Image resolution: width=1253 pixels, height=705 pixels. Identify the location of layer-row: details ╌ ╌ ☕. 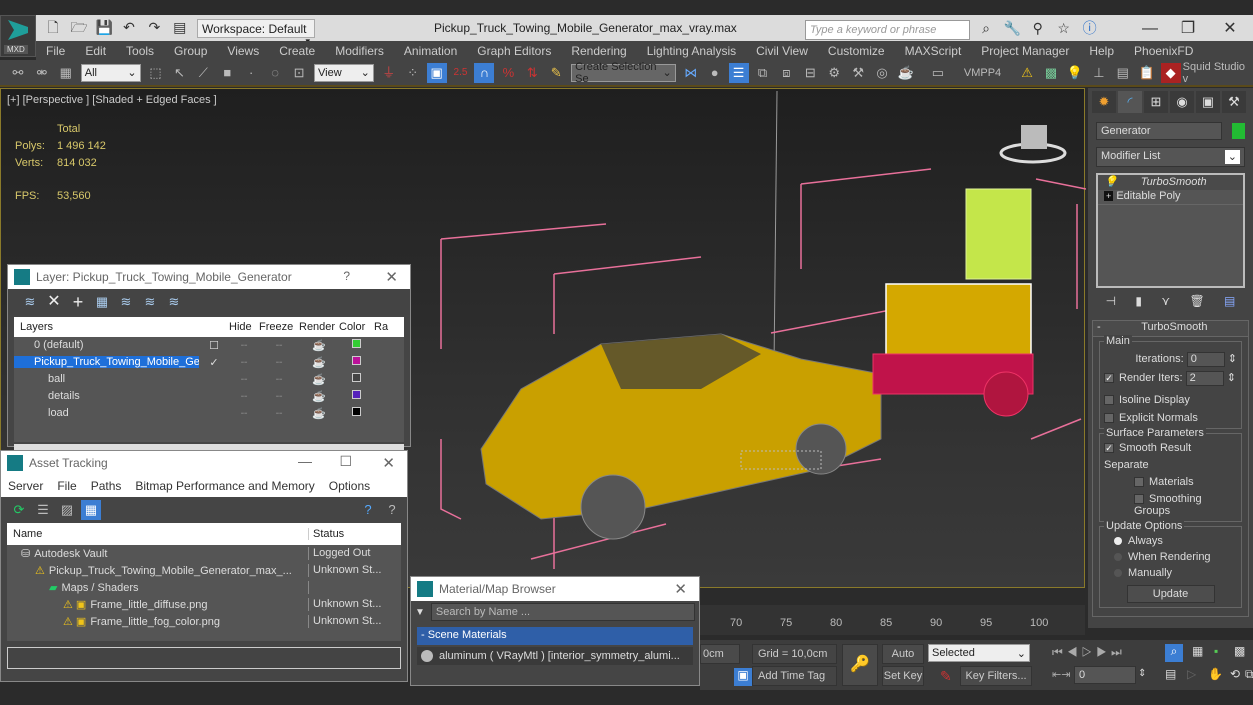
(209, 396).